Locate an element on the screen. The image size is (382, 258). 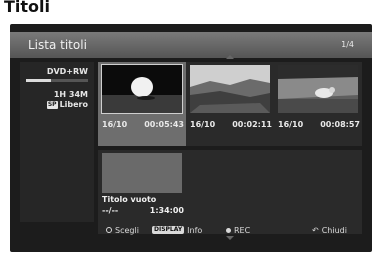
title-tile-2: 16/10 00:02:11 is located at coordinates (230, 104).